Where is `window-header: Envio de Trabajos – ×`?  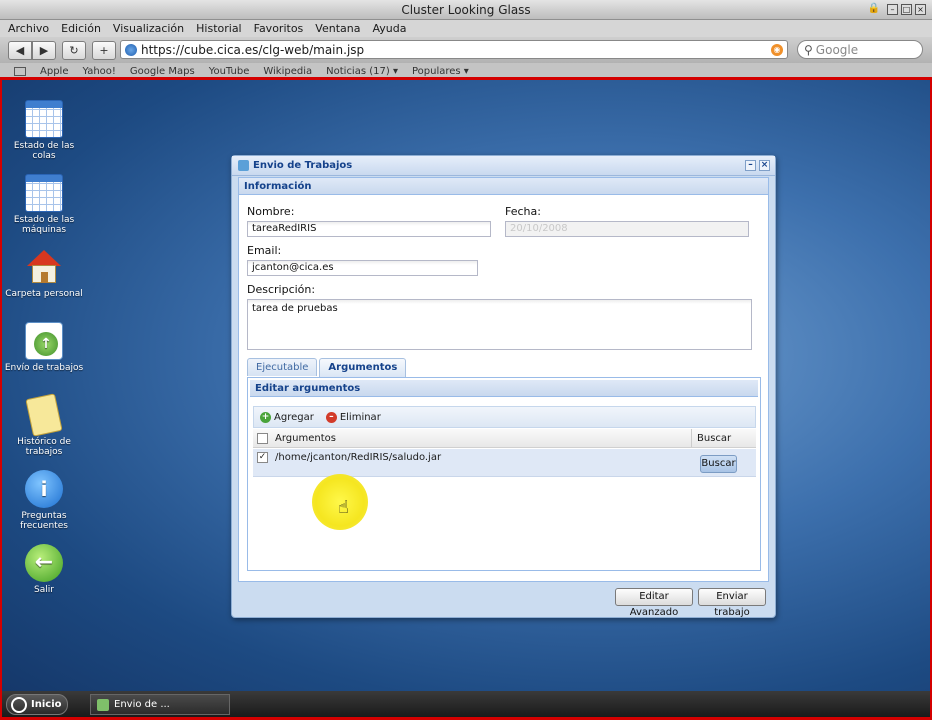
window-header: Envio de Trabajos – × is located at coordinates (503, 166).